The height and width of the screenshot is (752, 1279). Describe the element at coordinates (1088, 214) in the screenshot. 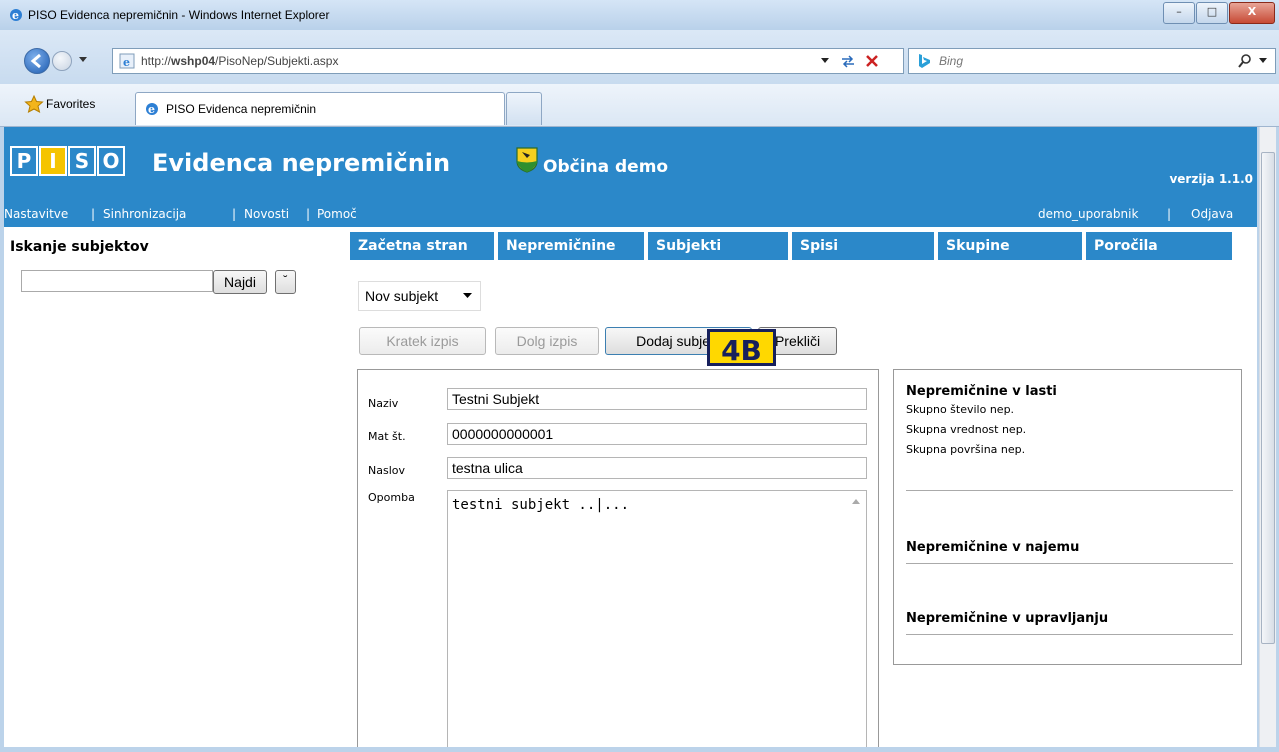

I see `username: demo_uporabnik` at that location.